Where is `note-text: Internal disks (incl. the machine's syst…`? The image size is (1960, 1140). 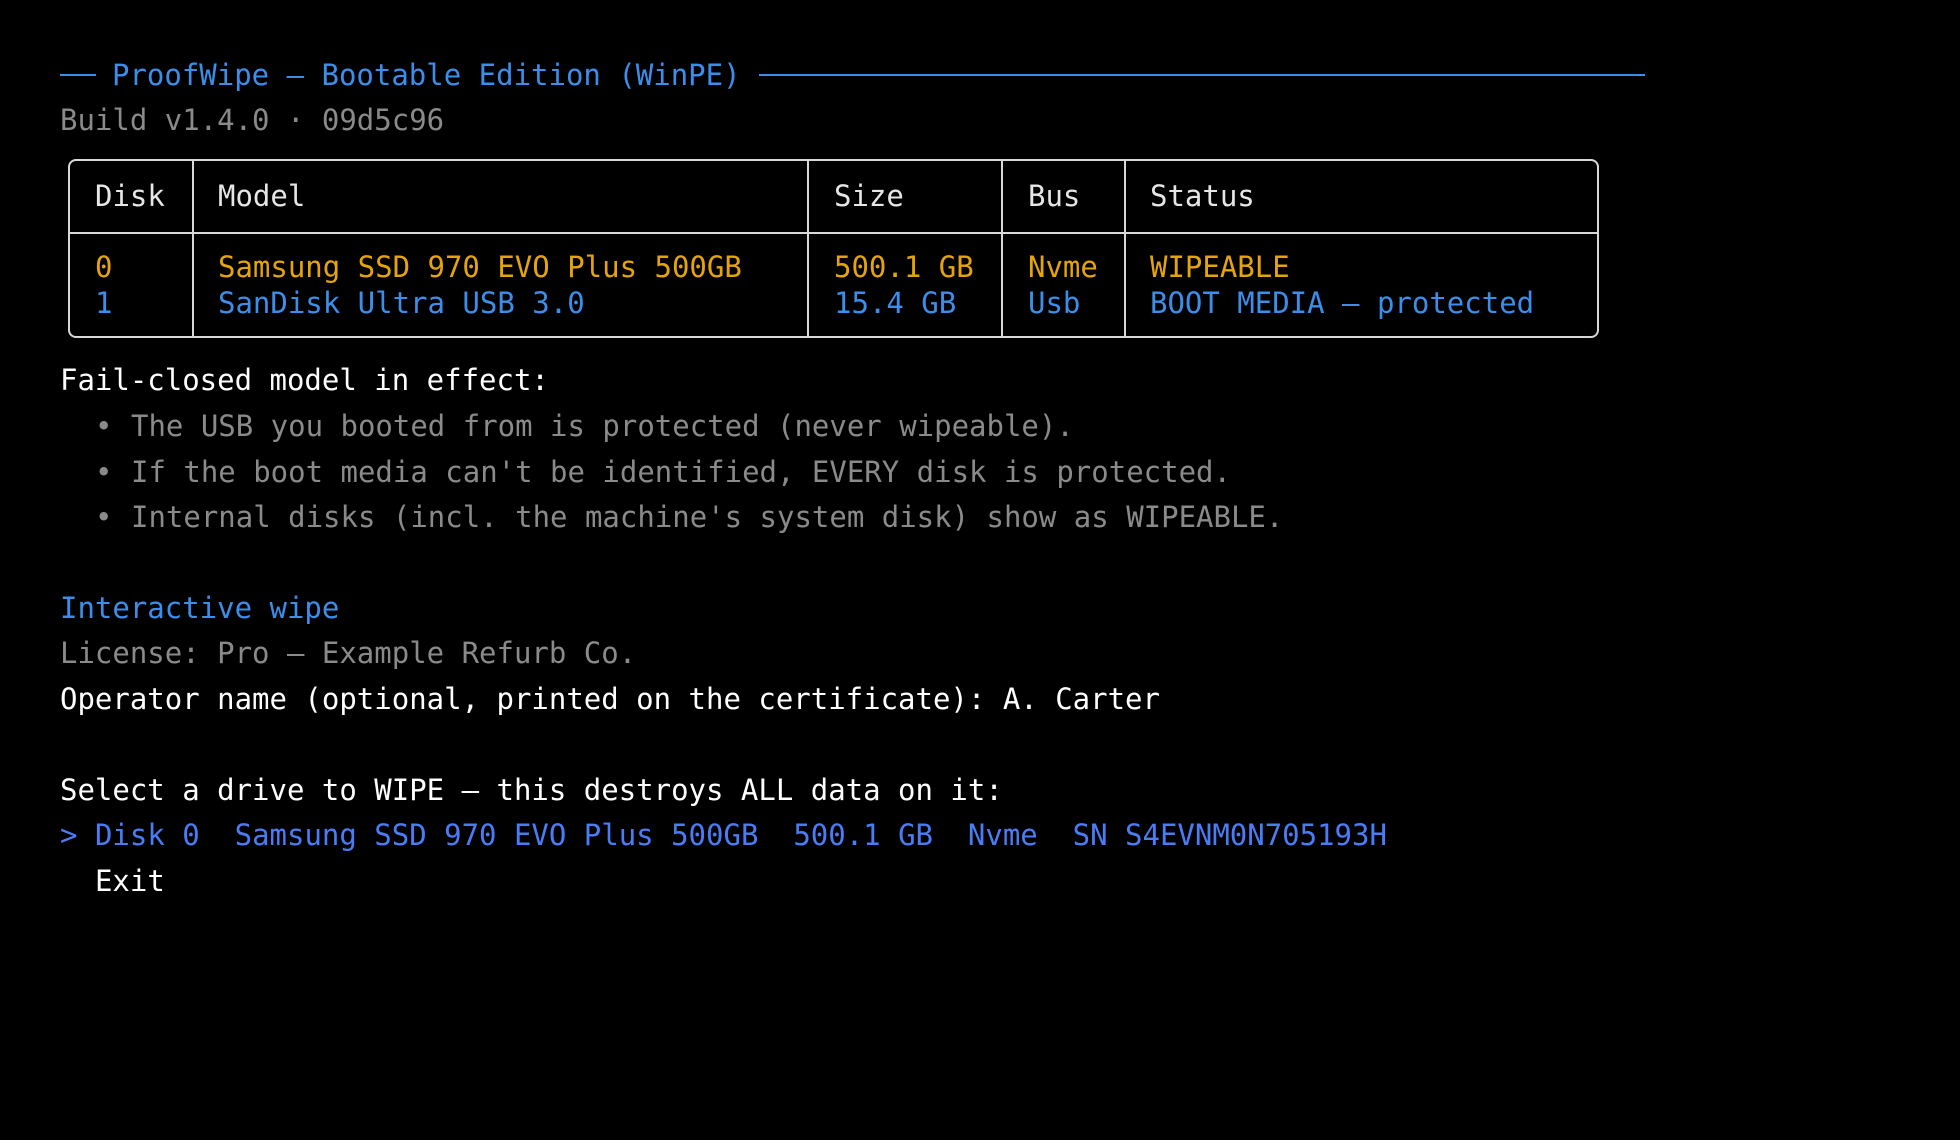 note-text: Internal disks (incl. the machine's syst… is located at coordinates (707, 517).